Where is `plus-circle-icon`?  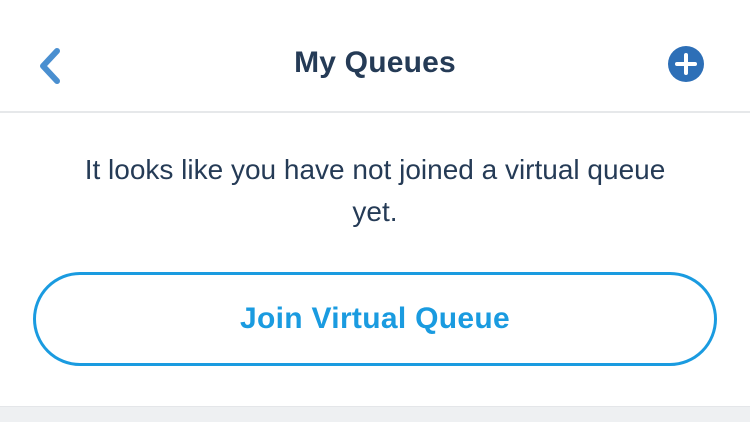 plus-circle-icon is located at coordinates (686, 64).